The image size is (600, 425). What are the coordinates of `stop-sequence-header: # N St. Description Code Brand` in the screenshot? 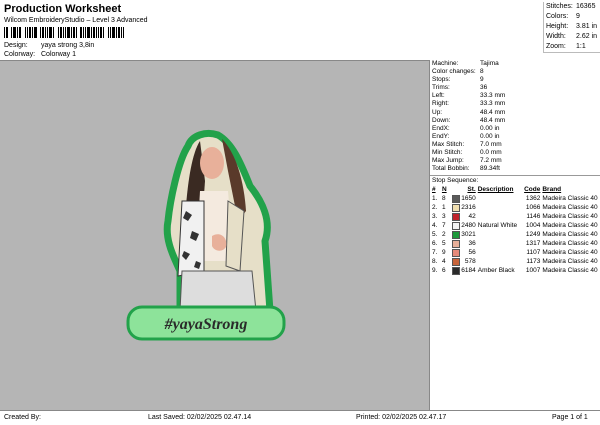 It's located at (497, 190).